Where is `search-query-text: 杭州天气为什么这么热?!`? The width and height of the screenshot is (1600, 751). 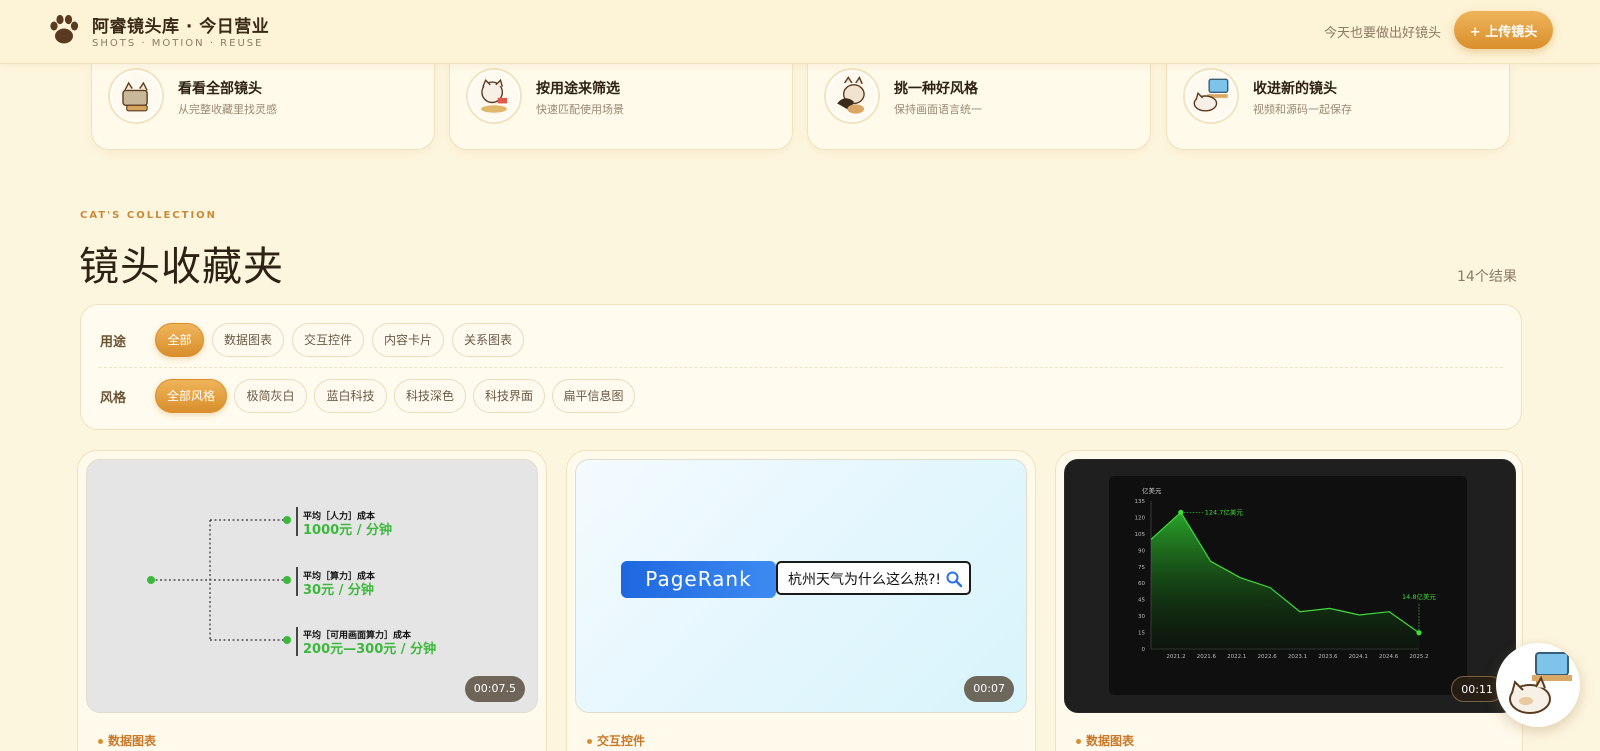
search-query-text: 杭州天气为什么这么热?! is located at coordinates (865, 580).